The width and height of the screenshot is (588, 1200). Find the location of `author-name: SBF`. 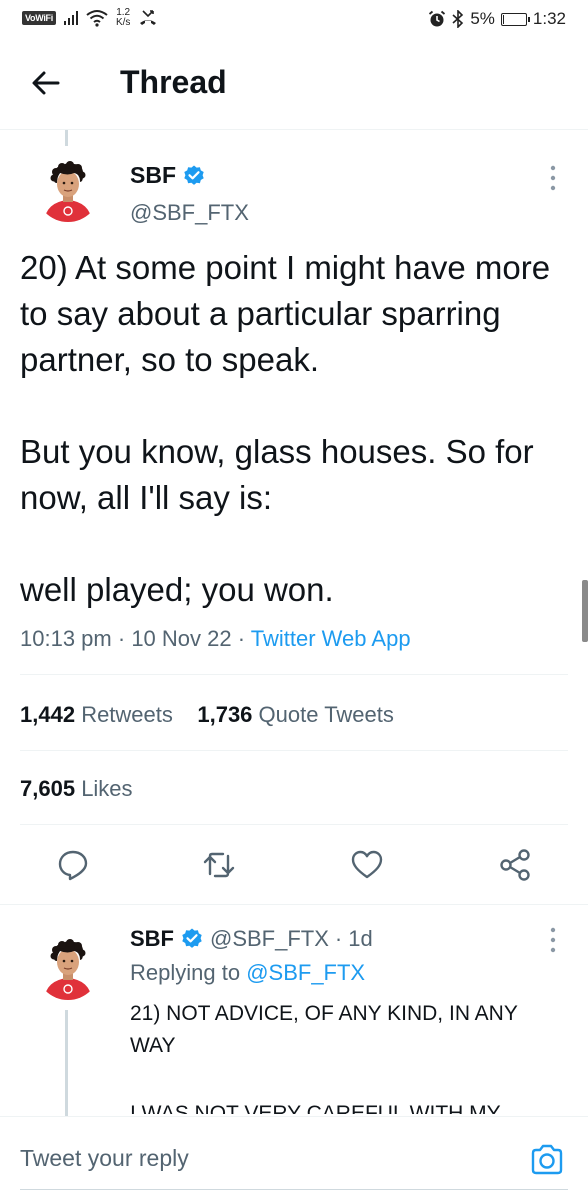

author-name: SBF is located at coordinates (153, 175).